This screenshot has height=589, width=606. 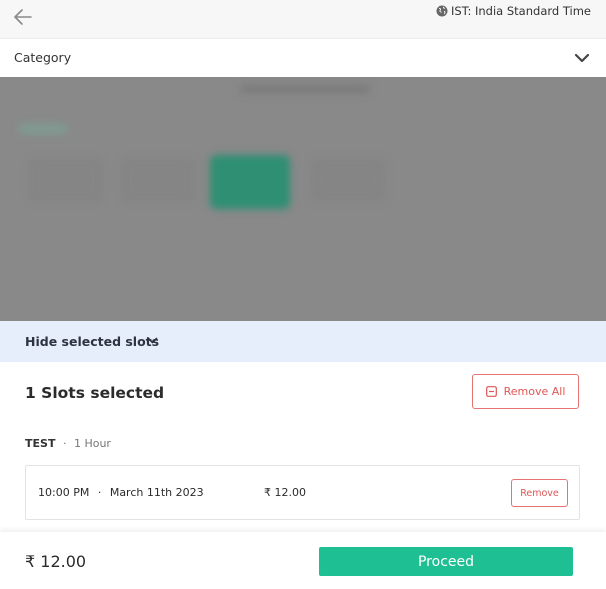 What do you see at coordinates (43, 129) in the screenshot?
I see `blurred-chip` at bounding box center [43, 129].